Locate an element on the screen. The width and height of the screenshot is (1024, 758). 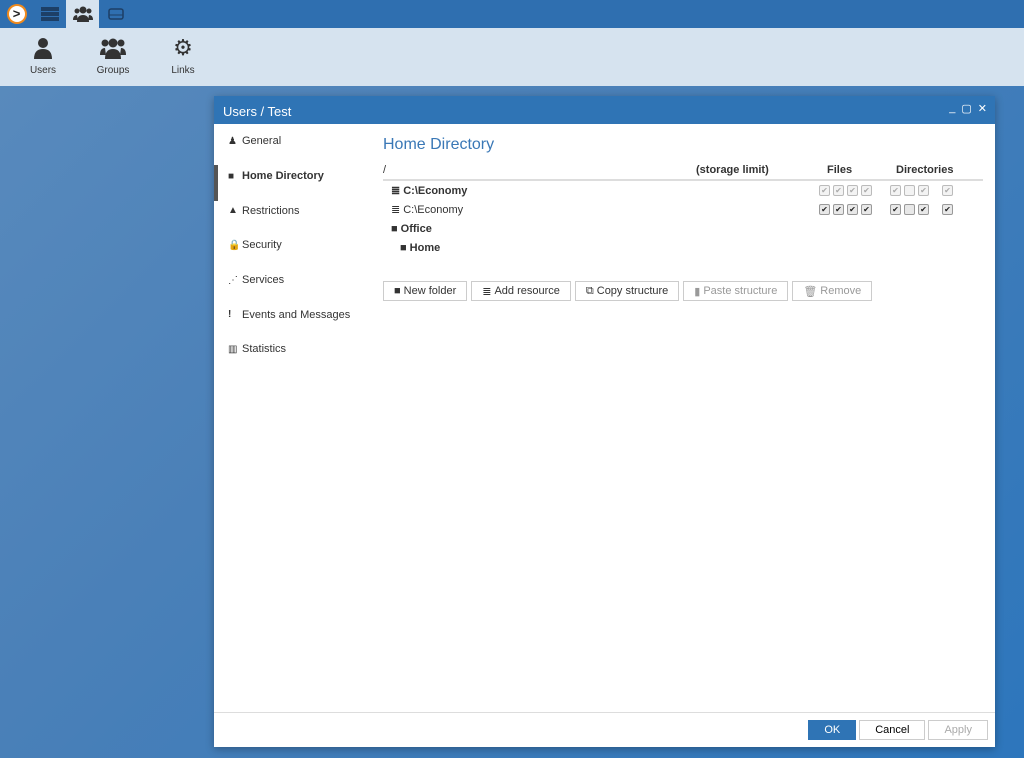
tree-row: ■ Office is located at coordinates (683, 228).